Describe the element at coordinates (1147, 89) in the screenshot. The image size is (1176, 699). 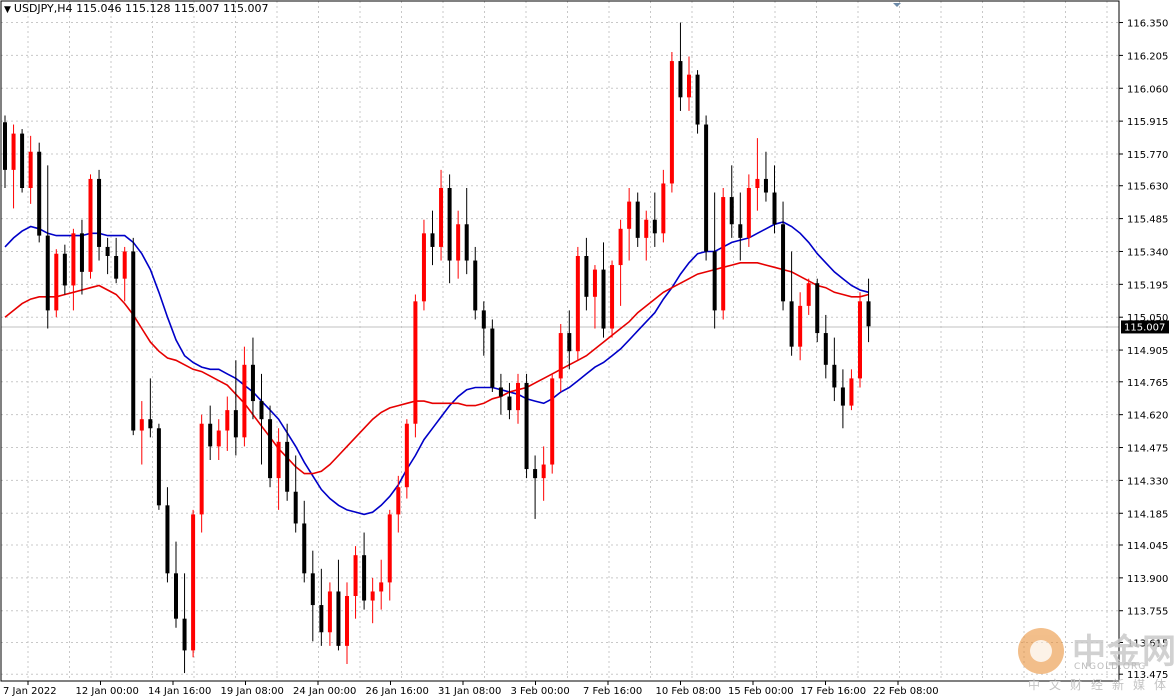
I see `y-tick-label: 116.060` at that location.